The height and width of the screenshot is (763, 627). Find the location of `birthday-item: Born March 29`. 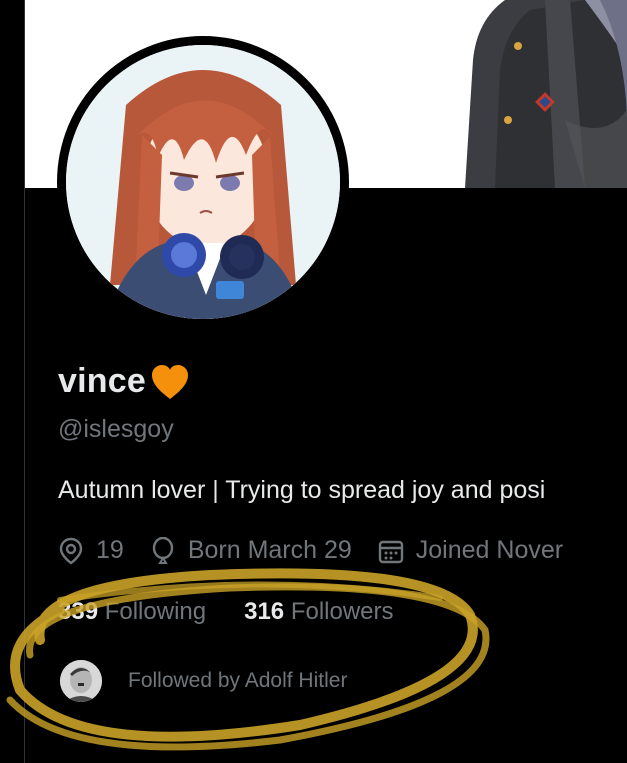

birthday-item: Born March 29 is located at coordinates (251, 550).